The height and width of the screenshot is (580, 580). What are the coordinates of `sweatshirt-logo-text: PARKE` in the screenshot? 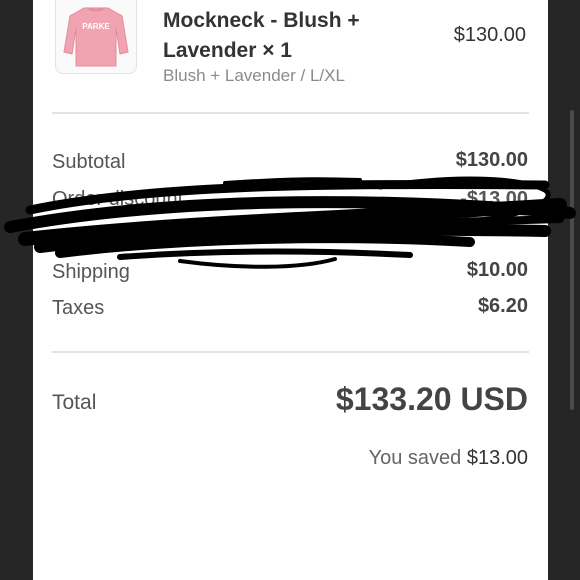 It's located at (96, 26).